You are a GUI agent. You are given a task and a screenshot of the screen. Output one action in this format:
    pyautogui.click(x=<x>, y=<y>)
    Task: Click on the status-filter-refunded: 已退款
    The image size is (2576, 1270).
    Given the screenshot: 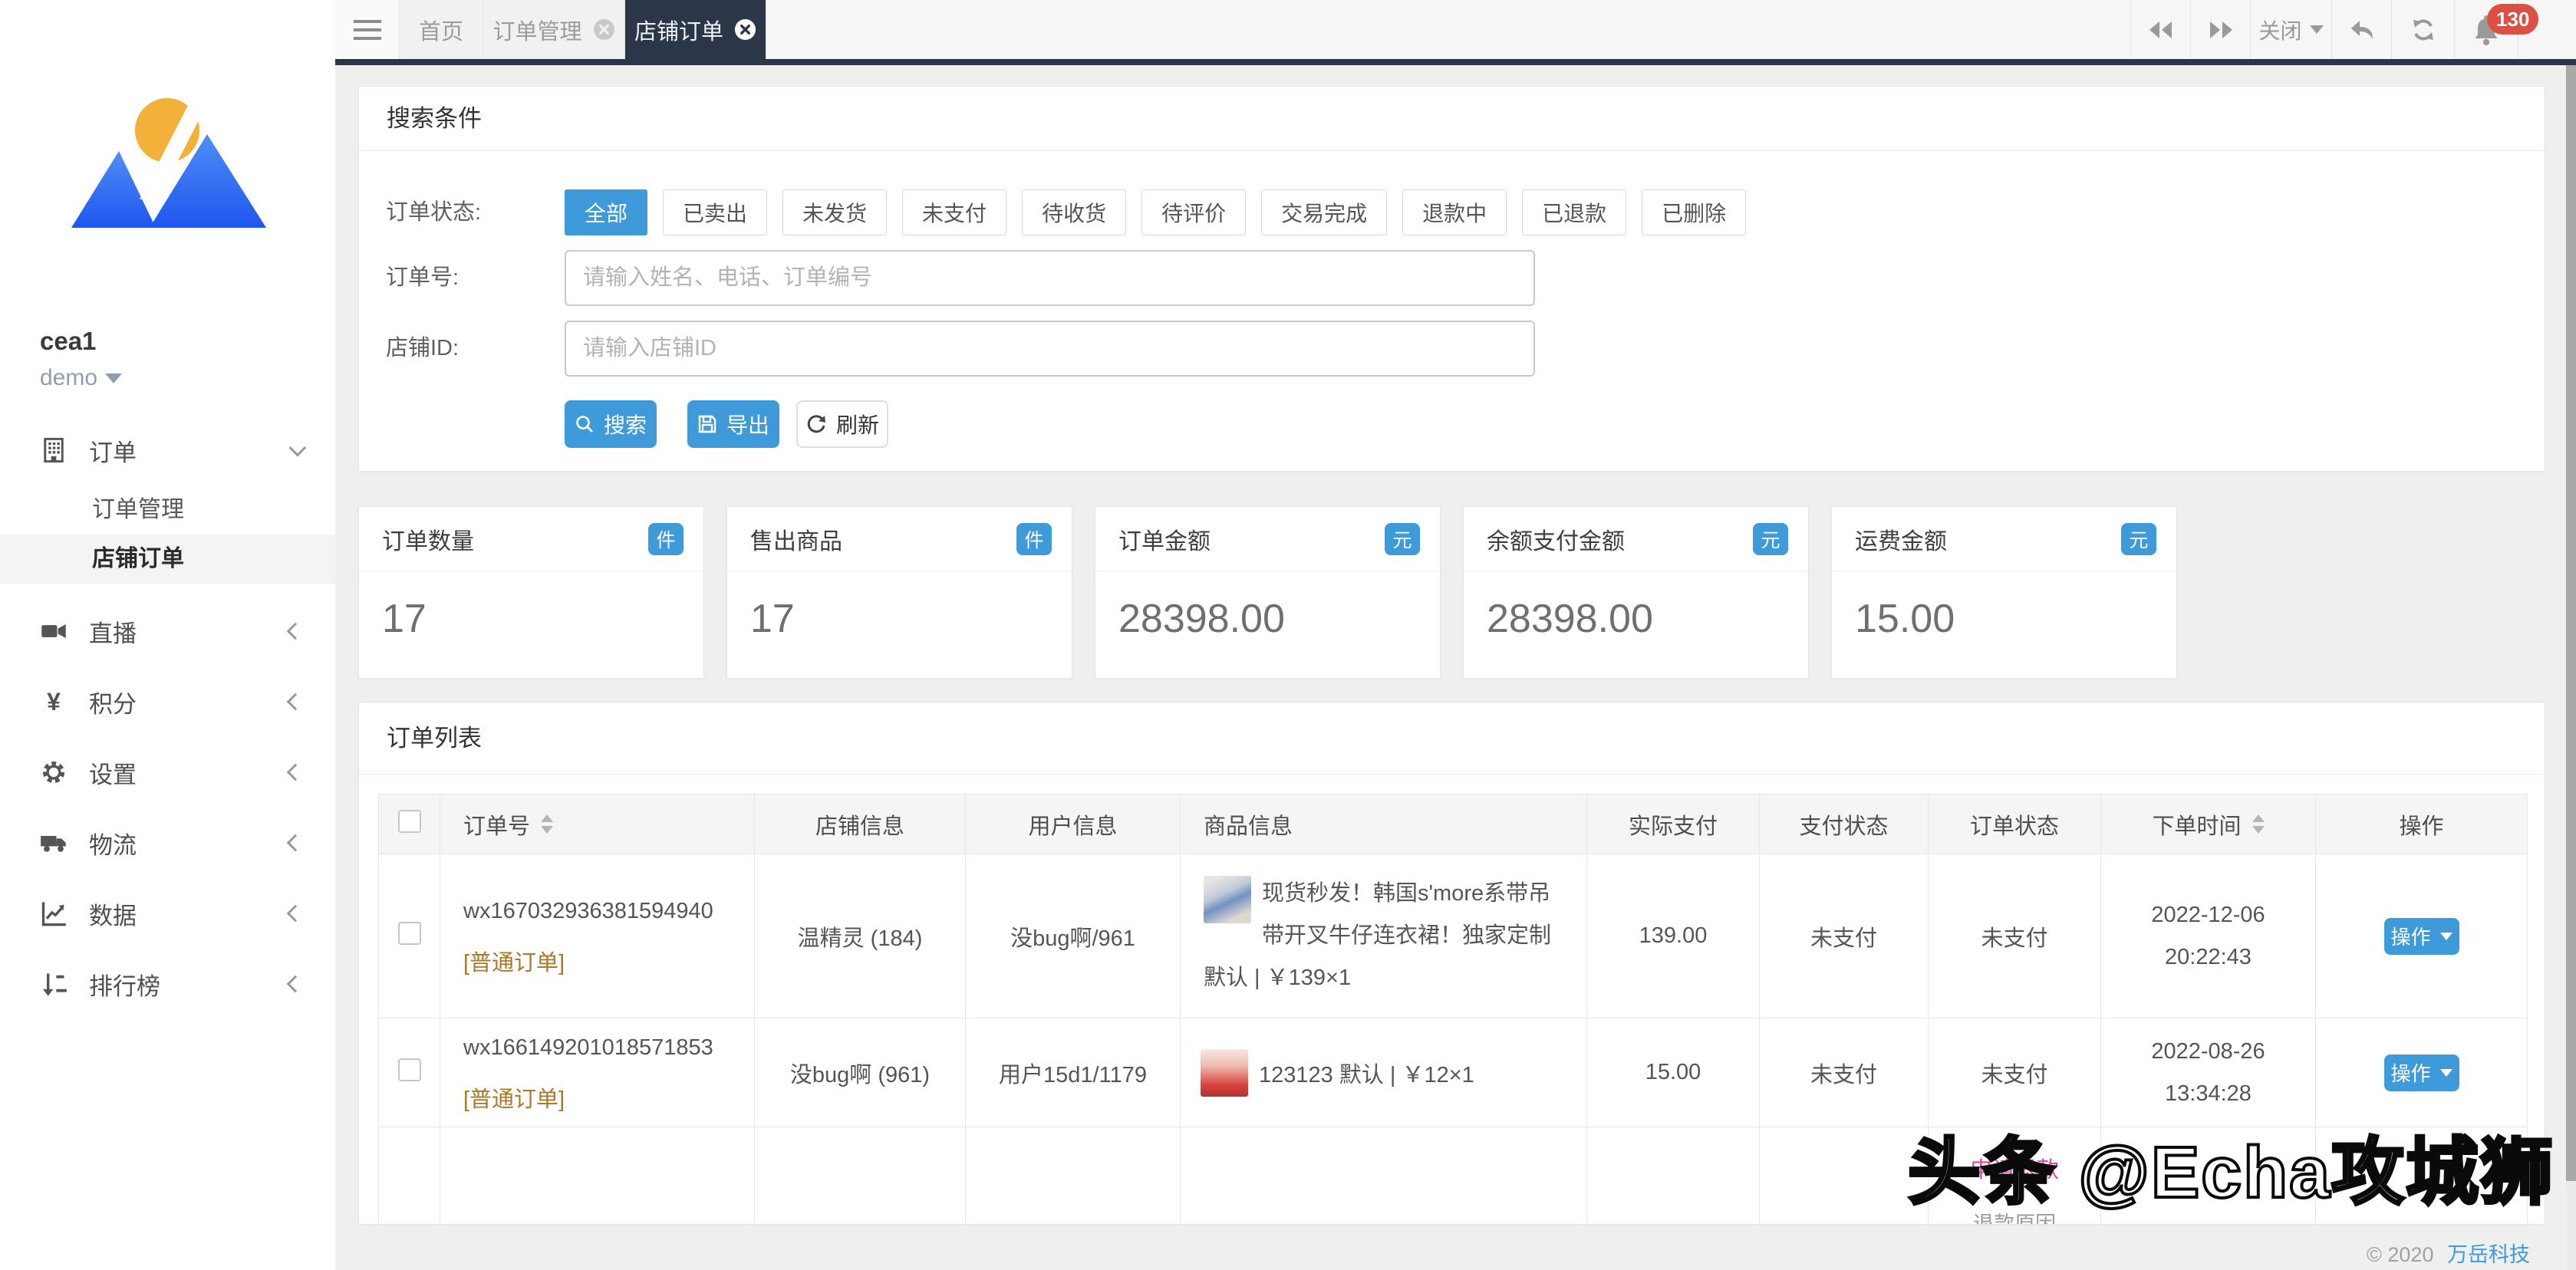 What is the action you would take?
    pyautogui.click(x=1574, y=212)
    